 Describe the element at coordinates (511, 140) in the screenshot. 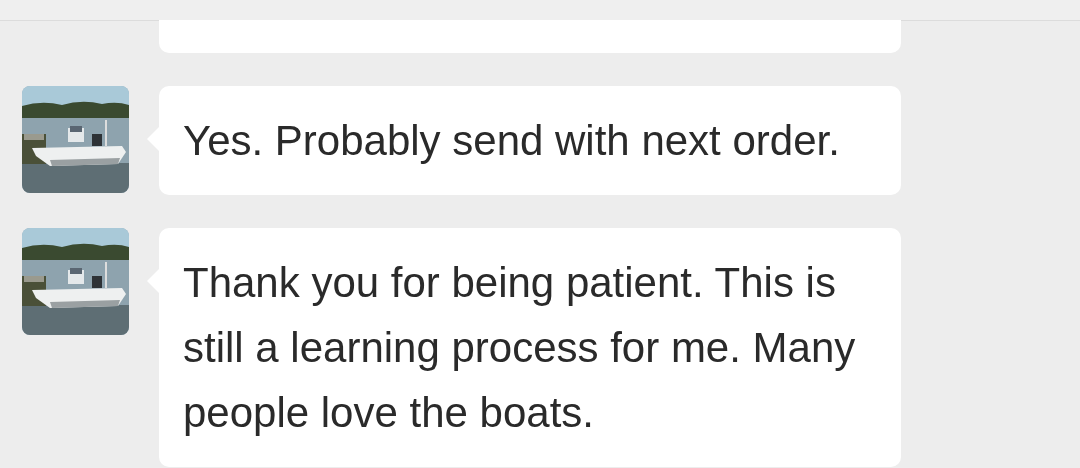

I see `message-text: Yes. Probably send with next order.` at that location.